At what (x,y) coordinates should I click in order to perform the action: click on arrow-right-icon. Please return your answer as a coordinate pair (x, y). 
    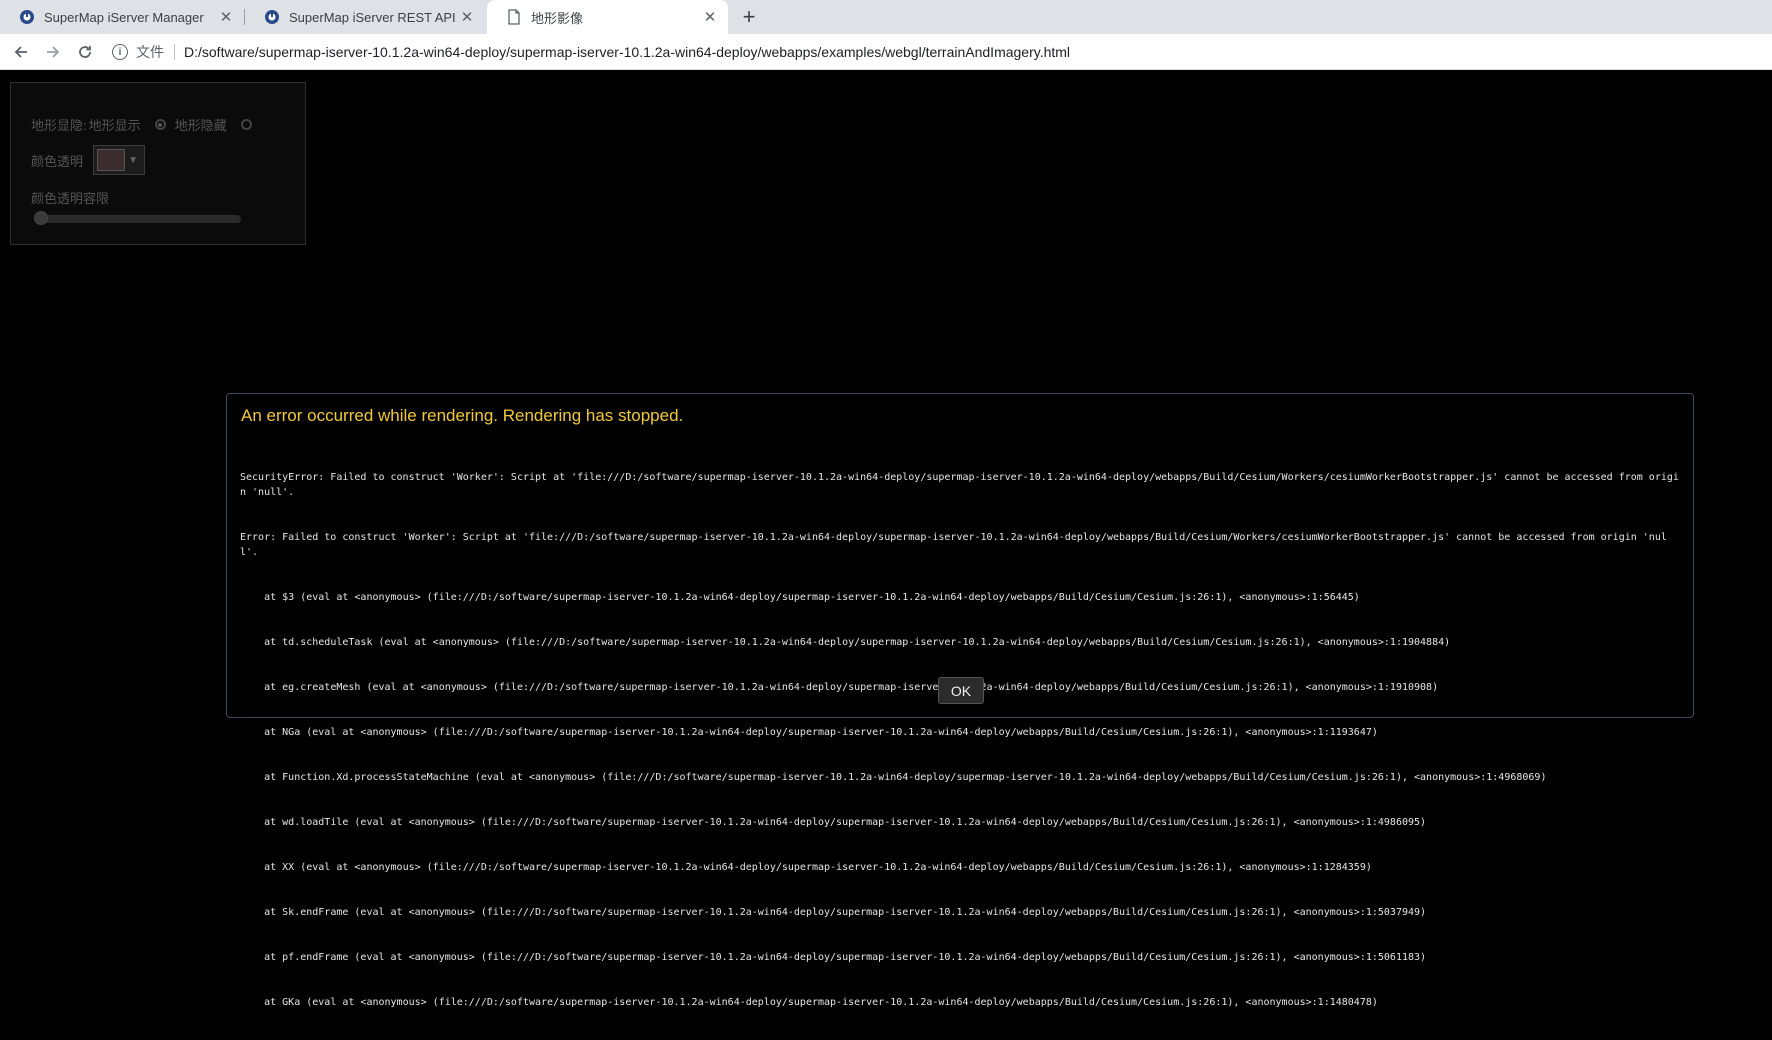
    Looking at the image, I should click on (53, 52).